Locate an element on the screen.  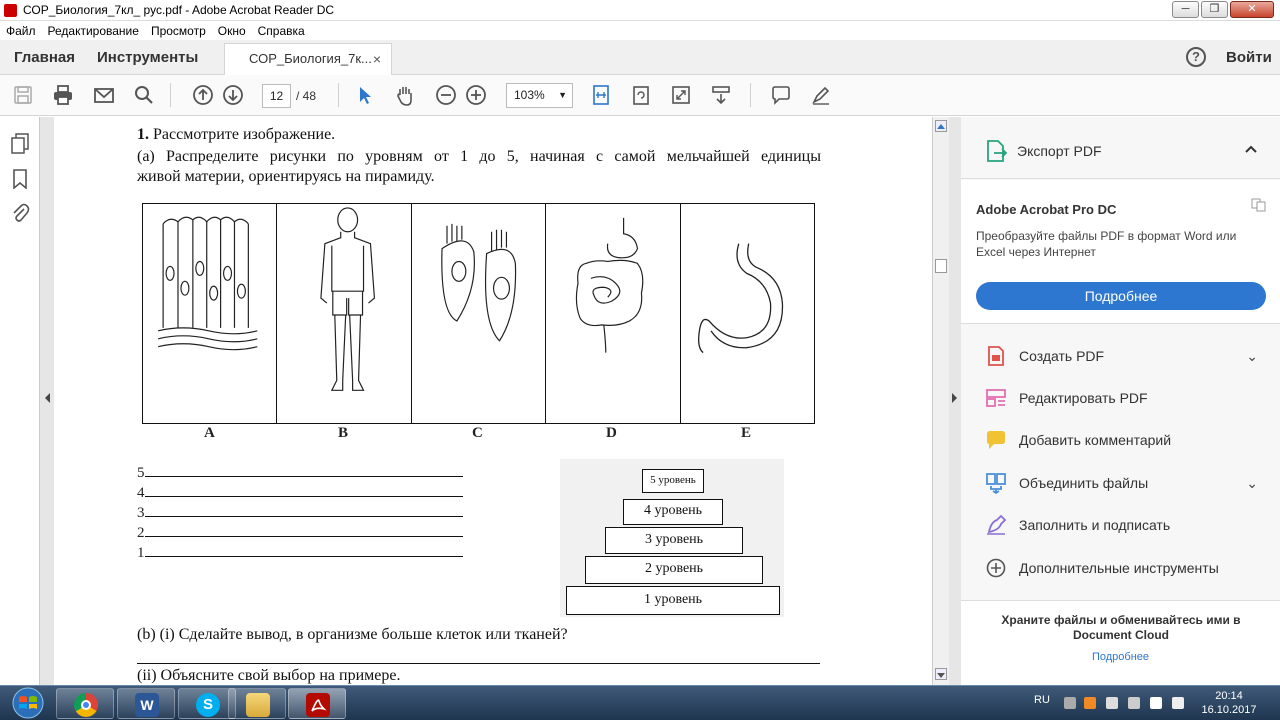
fit-page-icon is located at coordinates (601, 95).